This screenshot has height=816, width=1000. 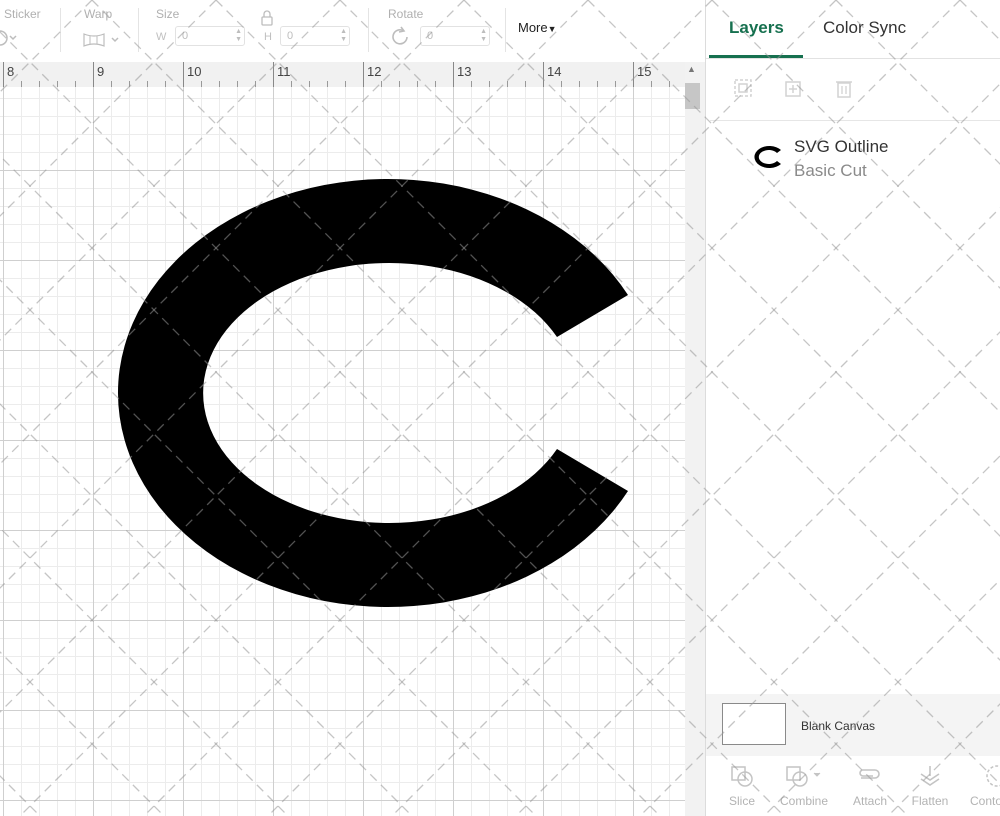 I want to click on combine-label: Combine, so click(x=804, y=801).